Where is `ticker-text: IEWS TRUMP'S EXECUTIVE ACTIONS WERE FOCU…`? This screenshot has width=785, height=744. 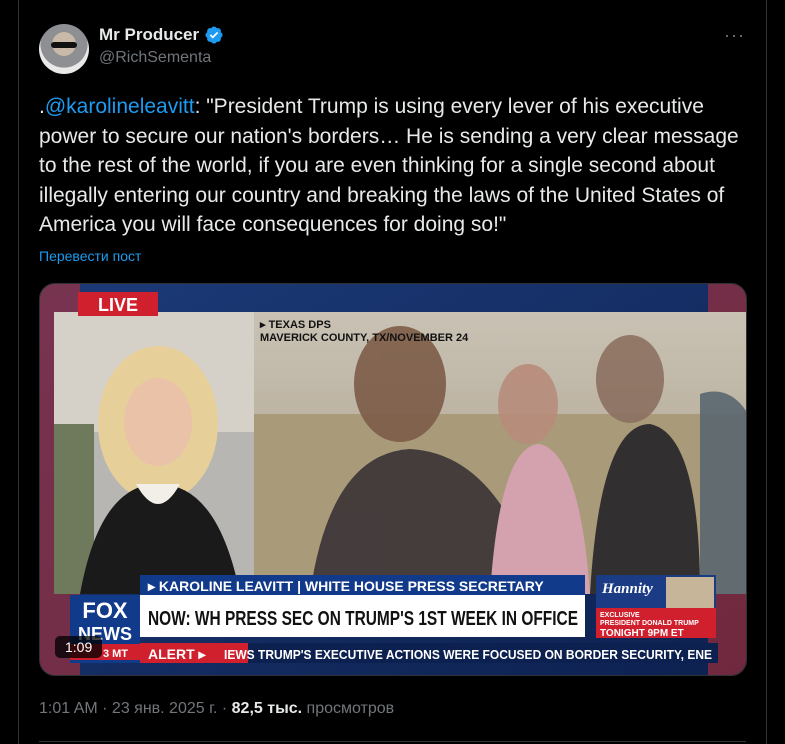 ticker-text: IEWS TRUMP'S EXECUTIVE ACTIONS WERE FOCU… is located at coordinates (468, 654).